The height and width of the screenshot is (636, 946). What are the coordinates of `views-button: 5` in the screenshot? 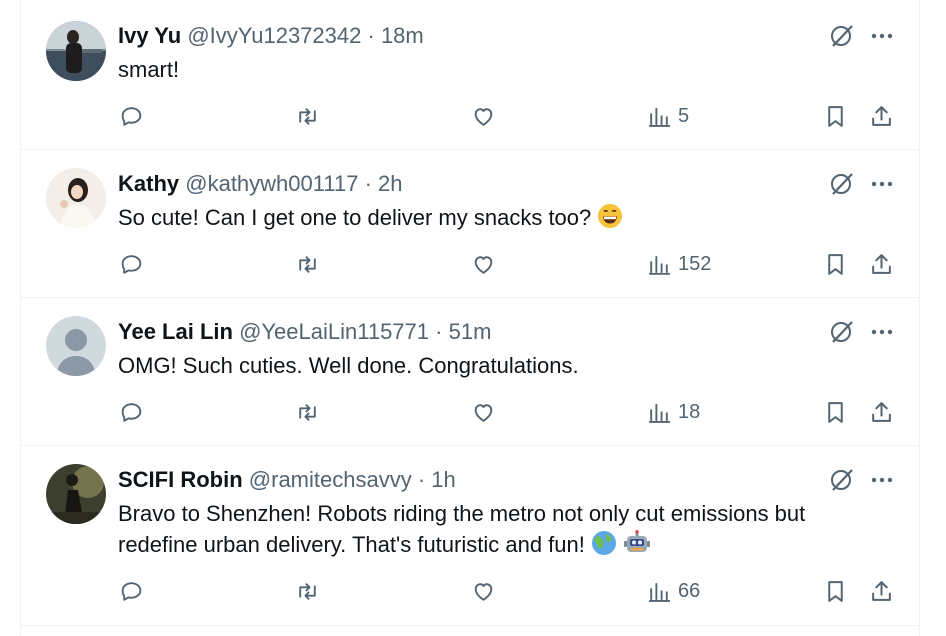 It's located at (668, 116).